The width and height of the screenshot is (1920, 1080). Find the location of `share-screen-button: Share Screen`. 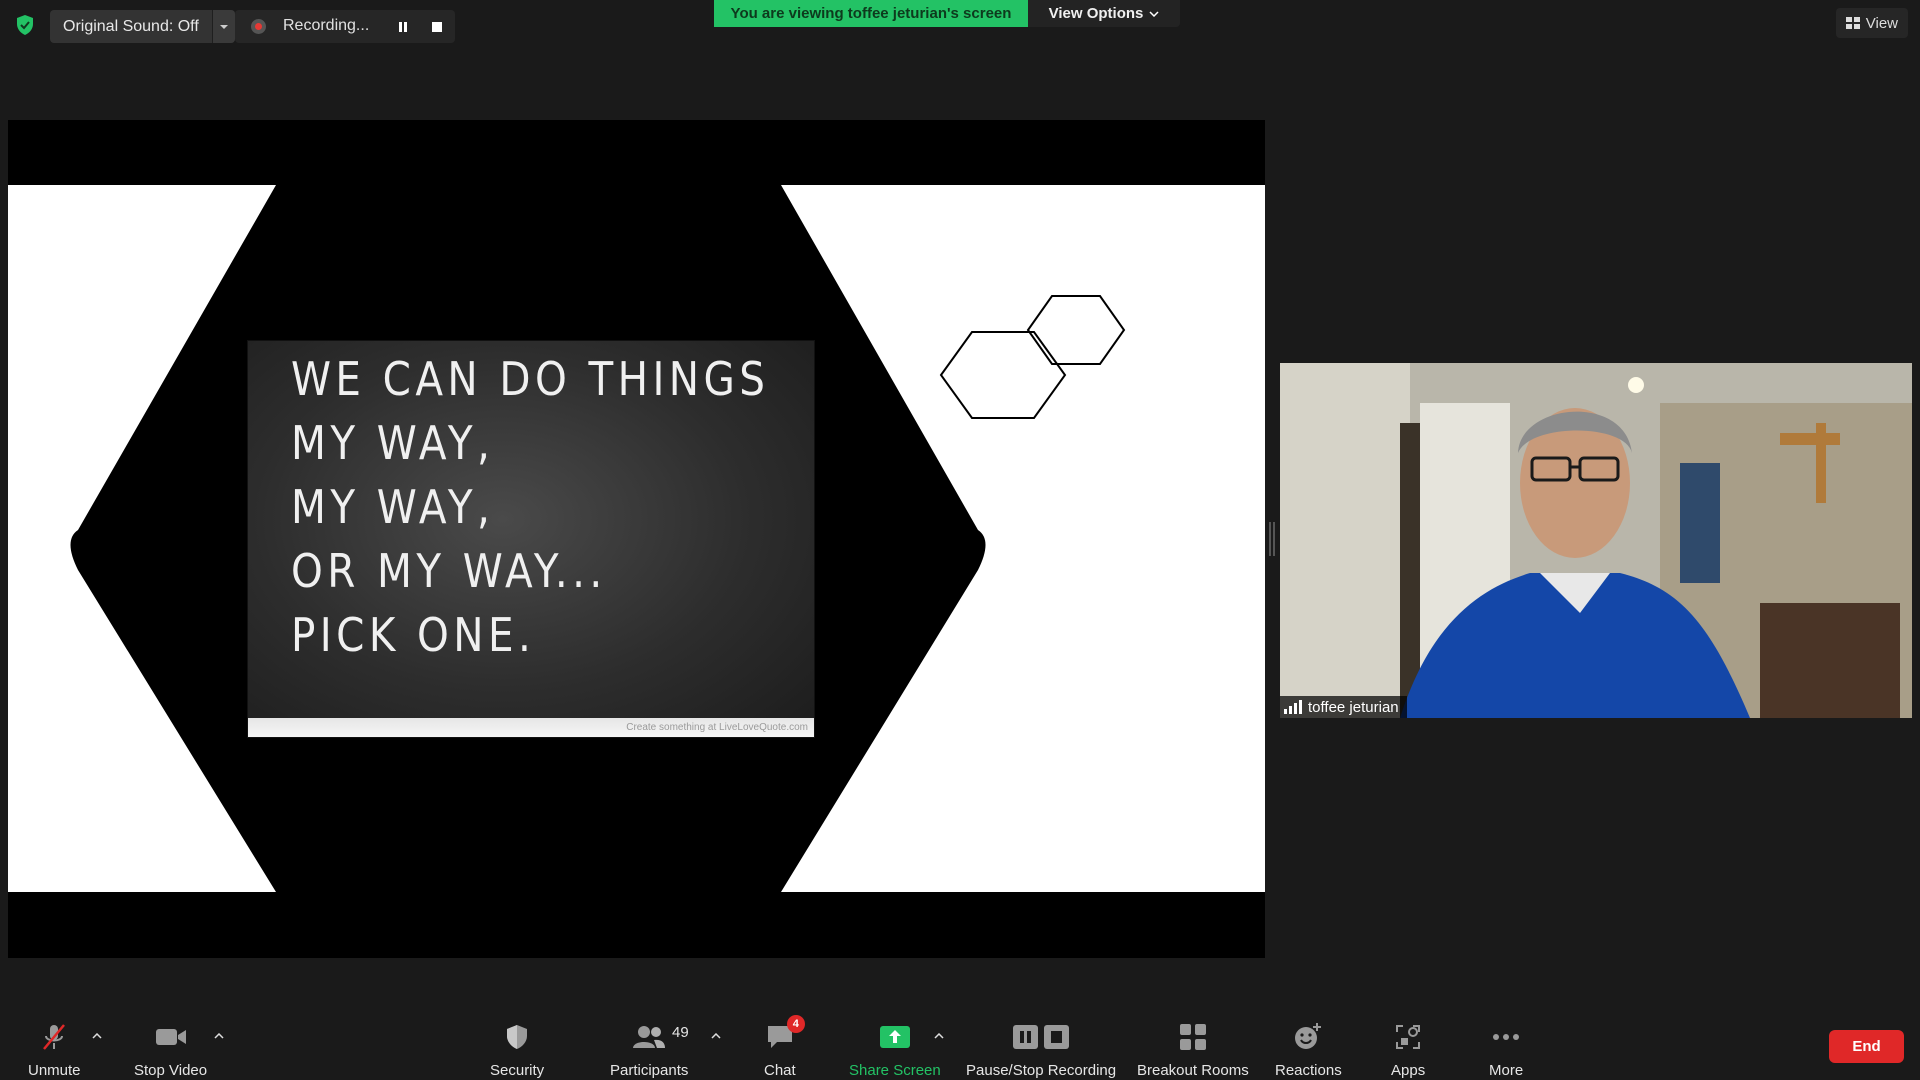

share-screen-button: Share Screen is located at coordinates (895, 1049).